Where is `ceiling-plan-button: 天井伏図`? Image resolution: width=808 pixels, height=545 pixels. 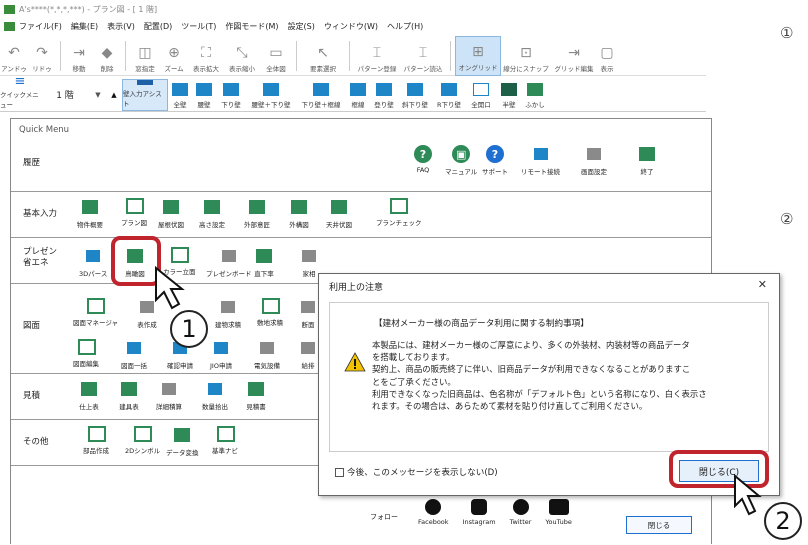 ceiling-plan-button: 天井伏図 is located at coordinates (339, 213).